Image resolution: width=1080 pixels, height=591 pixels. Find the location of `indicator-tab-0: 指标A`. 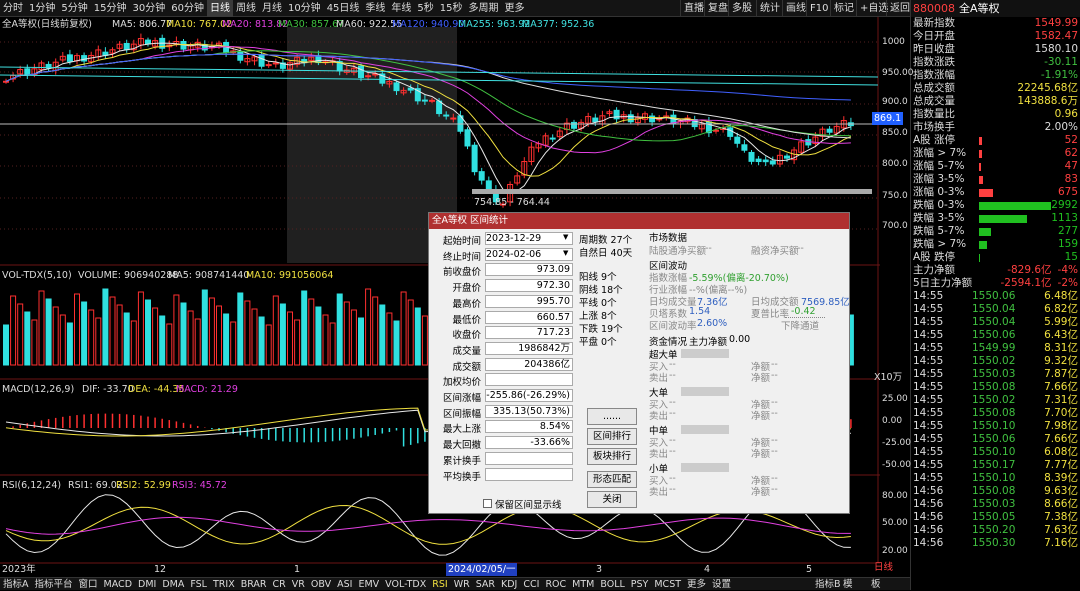

indicator-tab-0: 指标A is located at coordinates (16, 584).